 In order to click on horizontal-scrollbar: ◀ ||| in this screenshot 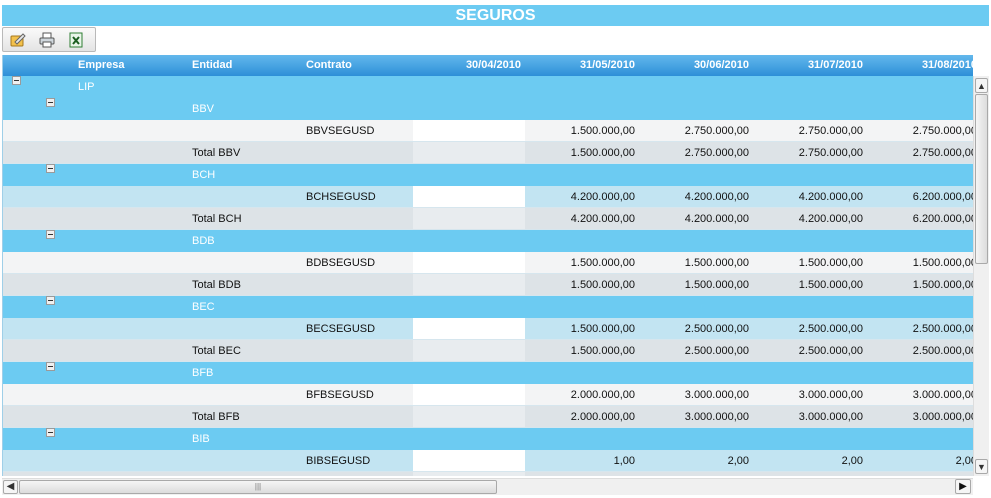, I will do `click(487, 486)`.